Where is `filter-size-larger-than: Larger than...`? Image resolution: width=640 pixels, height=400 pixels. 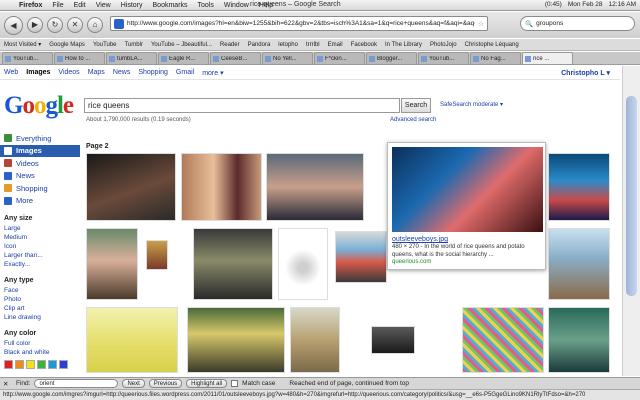
filter-size-larger-than: Larger than... is located at coordinates (40, 255).